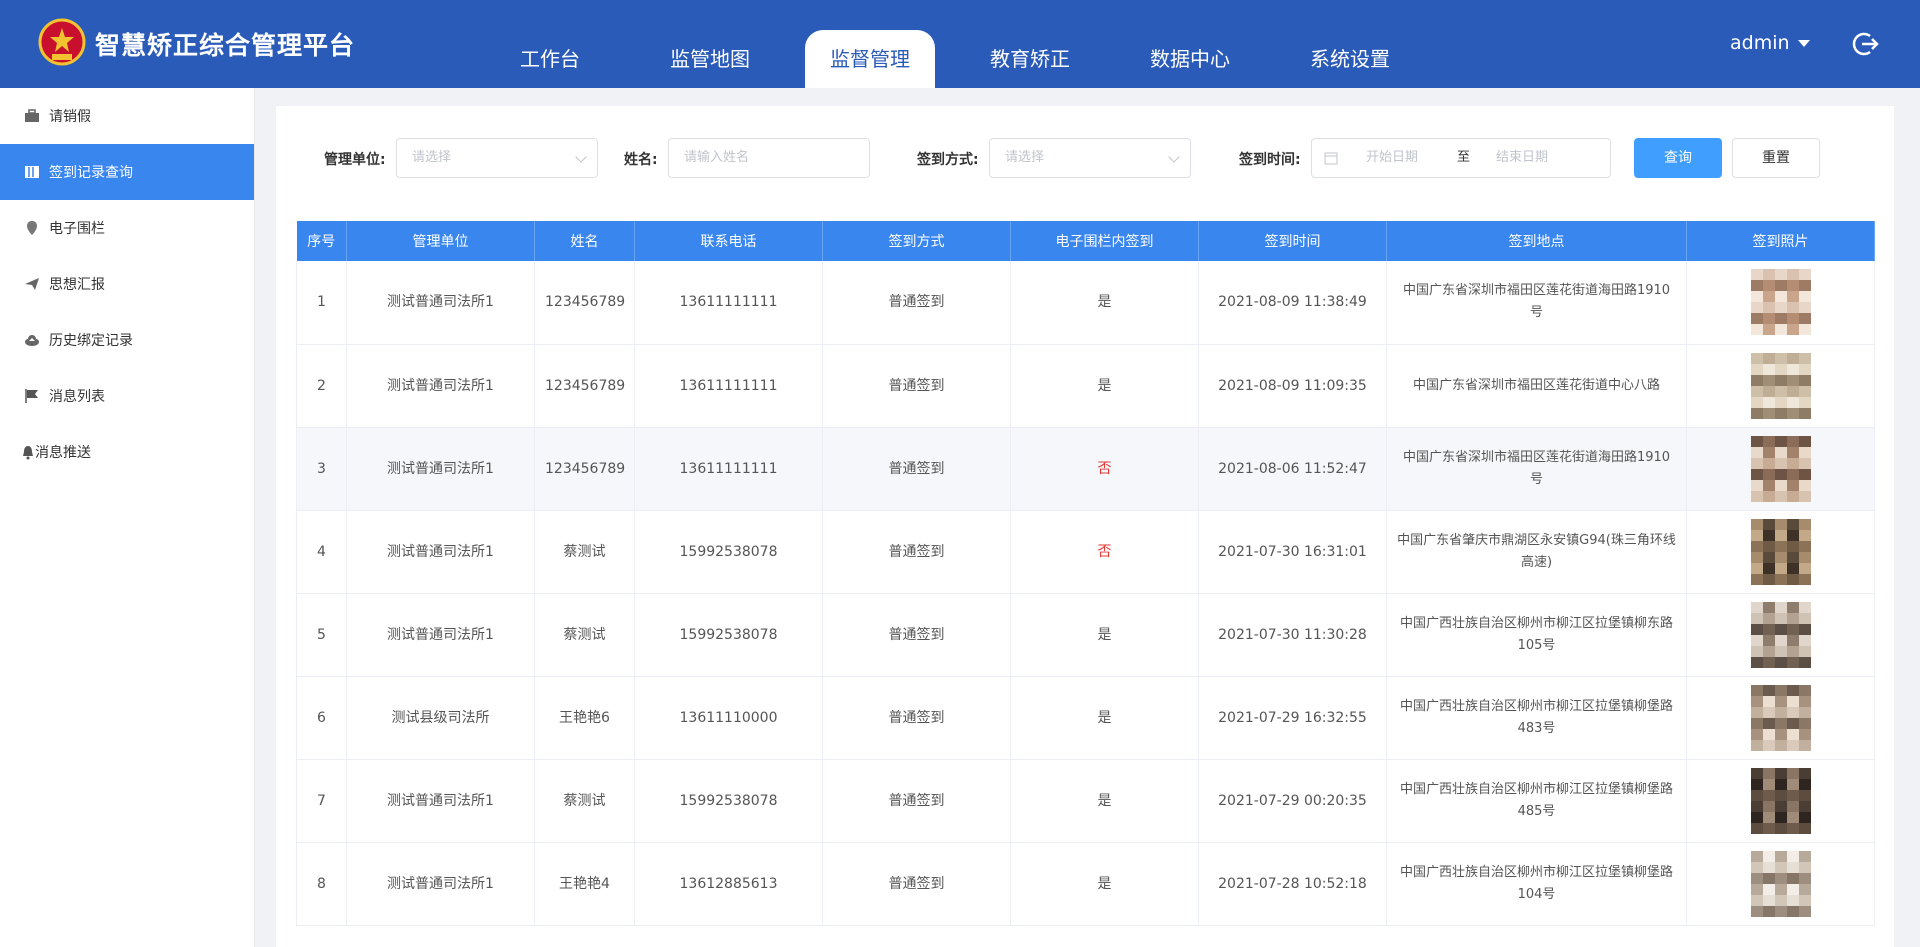 This screenshot has width=1920, height=947. Describe the element at coordinates (127, 172) in the screenshot. I see `sidebar-item-checkin-records: 签到记录查询` at that location.